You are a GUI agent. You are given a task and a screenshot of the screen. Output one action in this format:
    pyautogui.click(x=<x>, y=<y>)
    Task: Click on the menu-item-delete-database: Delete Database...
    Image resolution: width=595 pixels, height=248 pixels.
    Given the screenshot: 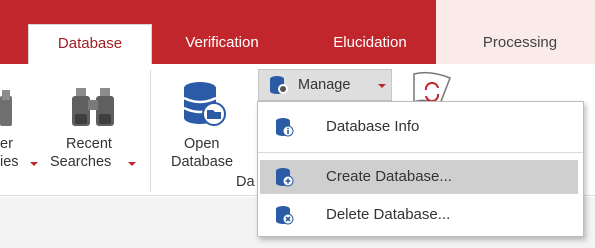 What is the action you would take?
    pyautogui.click(x=419, y=215)
    